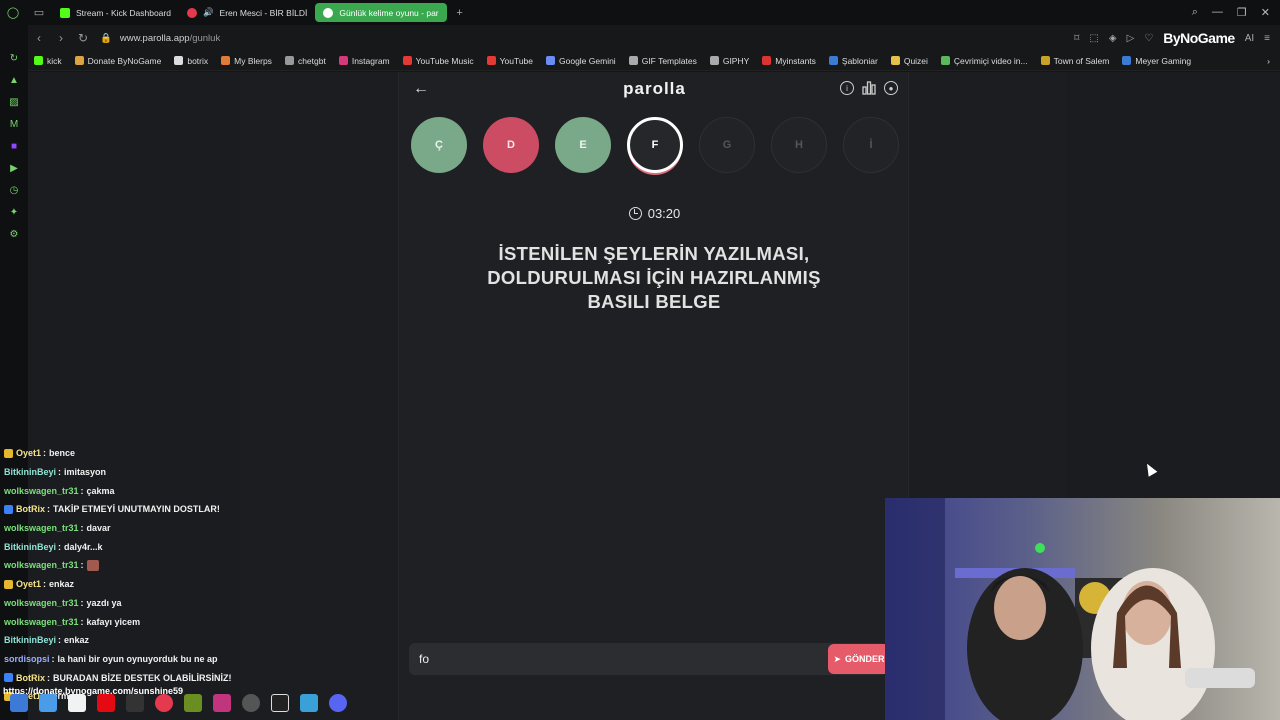 Image resolution: width=1280 pixels, height=720 pixels. I want to click on shield-icon: ◈, so click(1113, 38).